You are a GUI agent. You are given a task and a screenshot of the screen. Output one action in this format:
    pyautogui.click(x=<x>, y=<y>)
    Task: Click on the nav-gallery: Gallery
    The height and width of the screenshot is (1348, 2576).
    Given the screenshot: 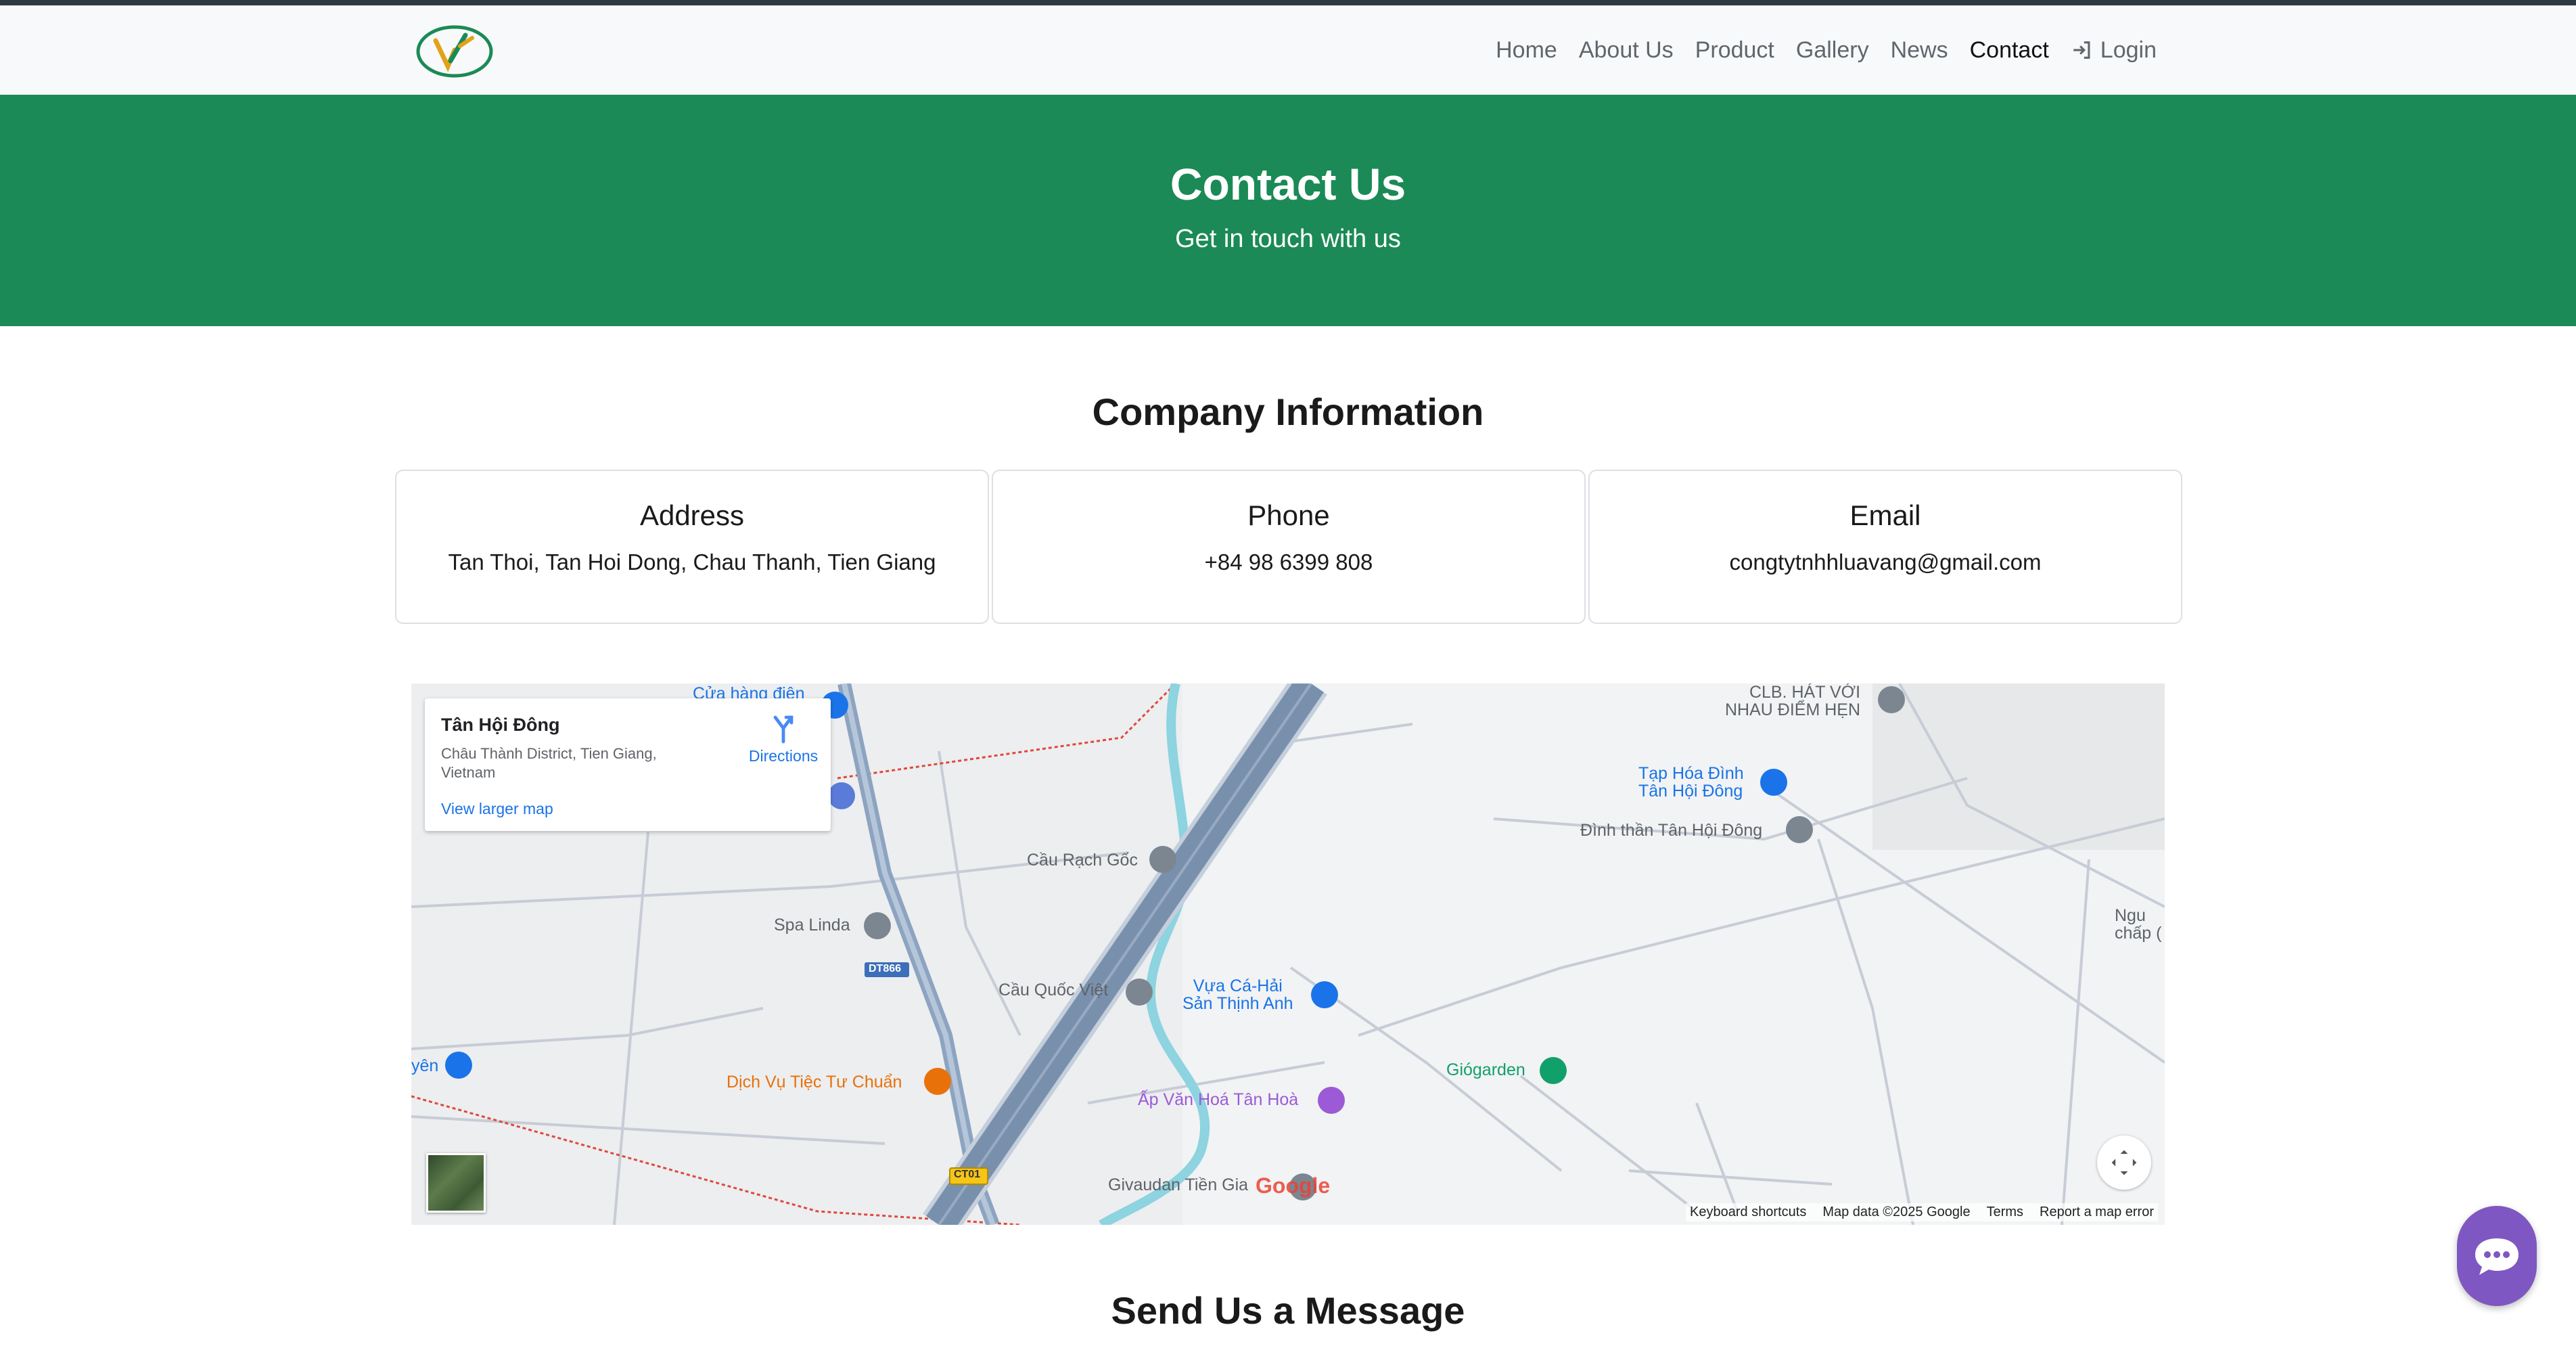 What is the action you would take?
    pyautogui.click(x=1832, y=50)
    